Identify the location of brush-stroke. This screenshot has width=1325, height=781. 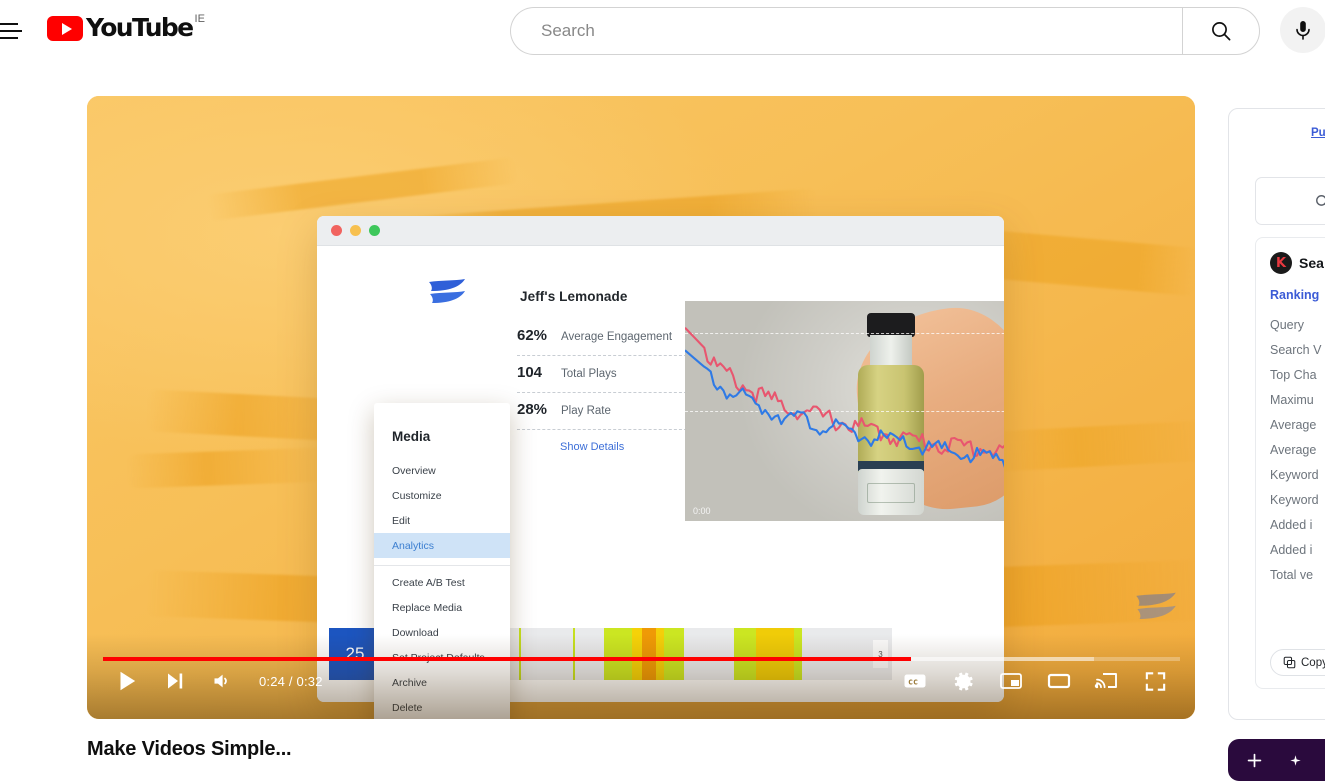
(226, 468).